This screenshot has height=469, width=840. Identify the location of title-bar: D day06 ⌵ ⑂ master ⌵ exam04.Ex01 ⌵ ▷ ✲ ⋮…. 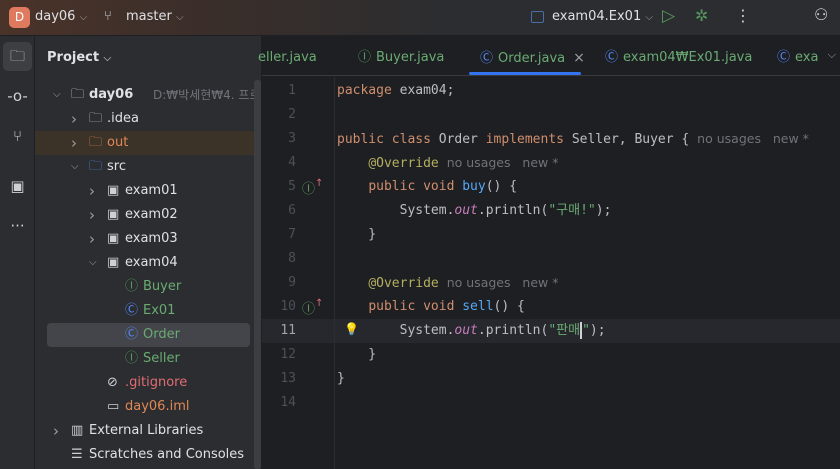
(420, 18).